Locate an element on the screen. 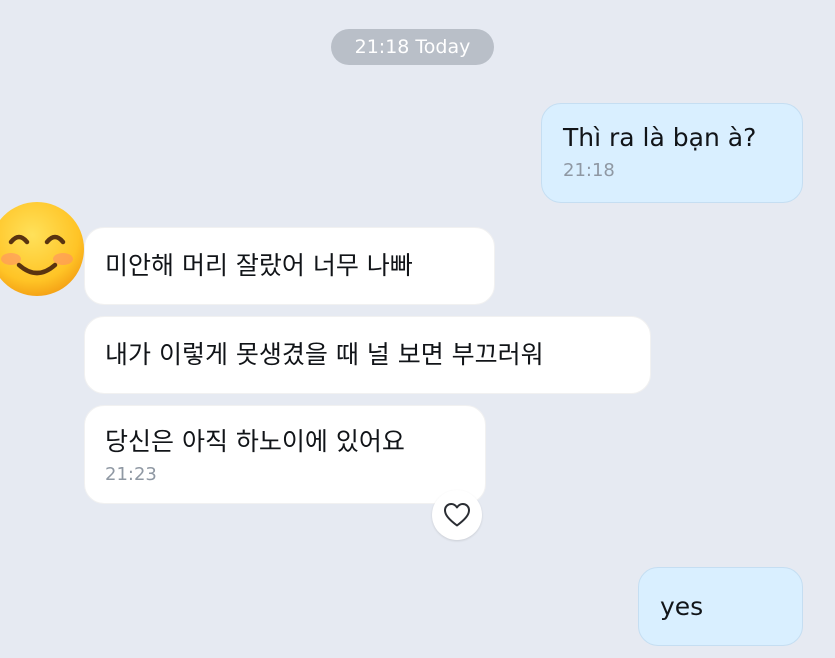 The image size is (835, 658). message-text: 내가 이렇게 못생겼을 때 널 보면 부끄러워 is located at coordinates (324, 354).